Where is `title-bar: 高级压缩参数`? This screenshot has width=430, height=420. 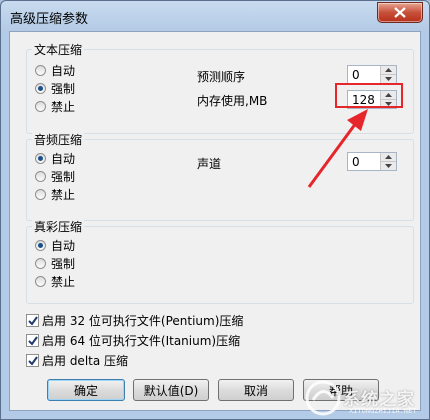
title-bar: 高级压缩参数 is located at coordinates (215, 16).